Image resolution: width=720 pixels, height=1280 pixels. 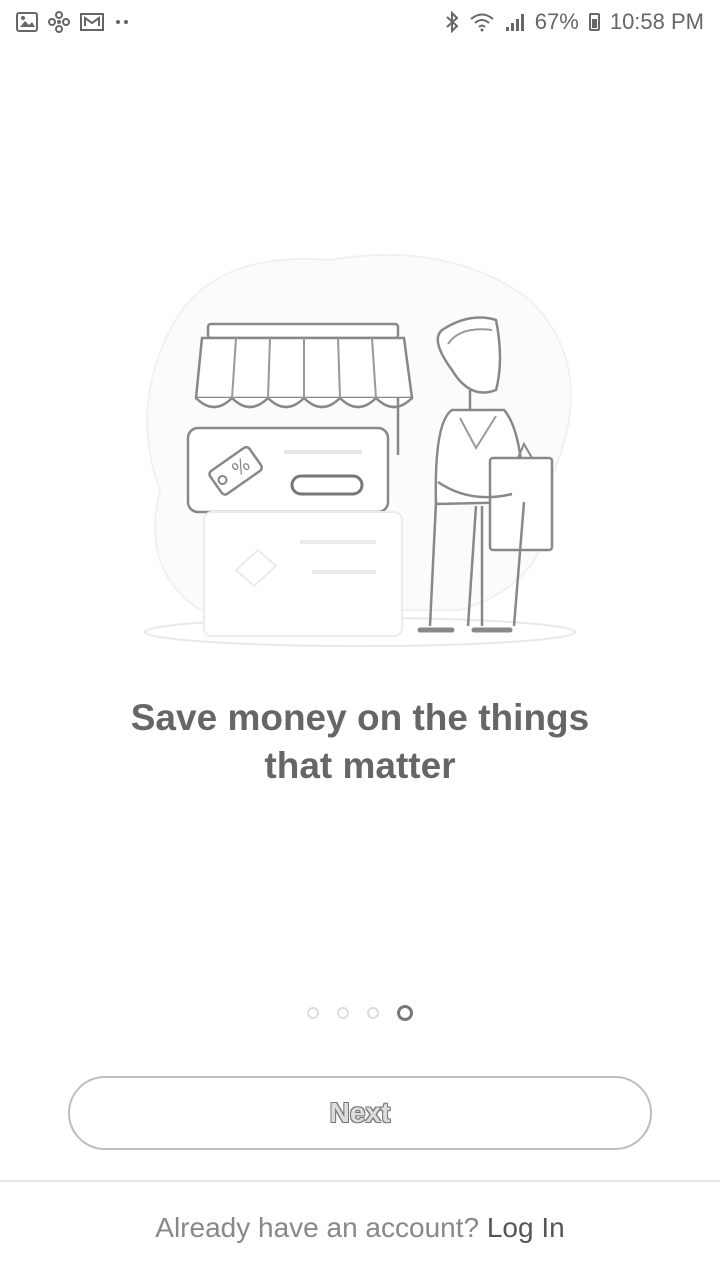 I want to click on battery-percent: 67%, so click(x=556, y=21).